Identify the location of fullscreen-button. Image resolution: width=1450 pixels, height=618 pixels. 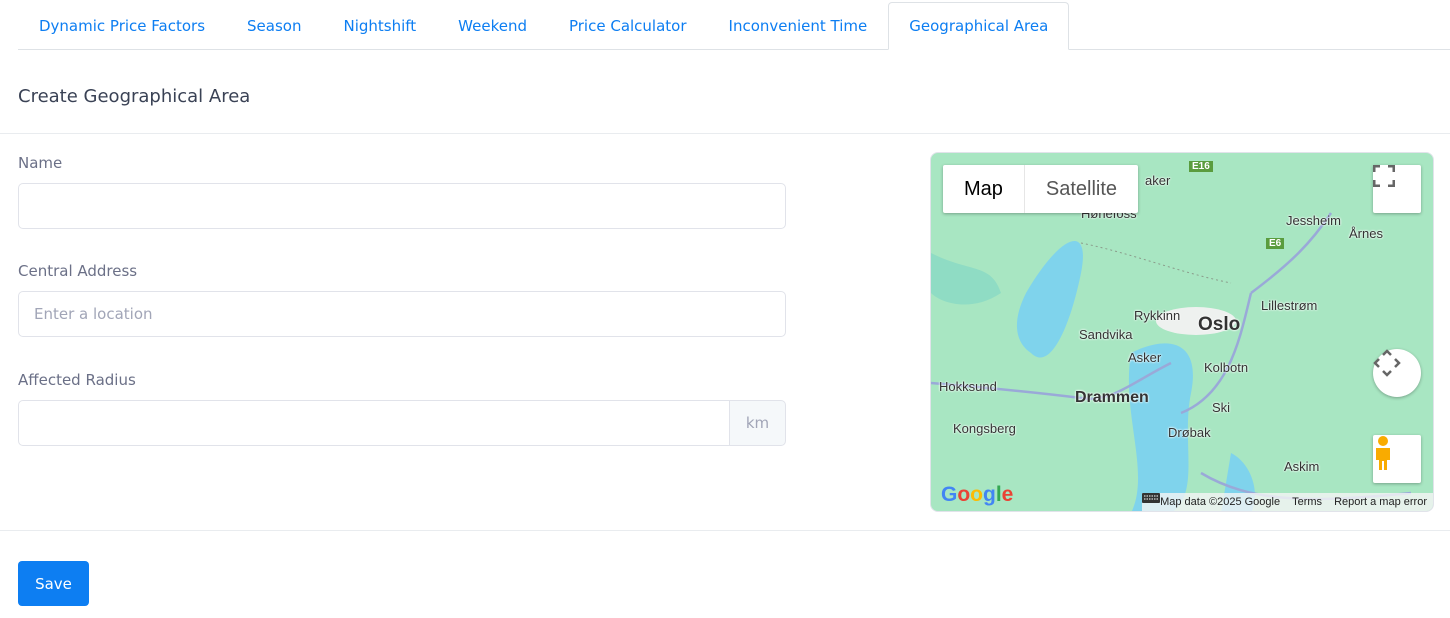
(1397, 189).